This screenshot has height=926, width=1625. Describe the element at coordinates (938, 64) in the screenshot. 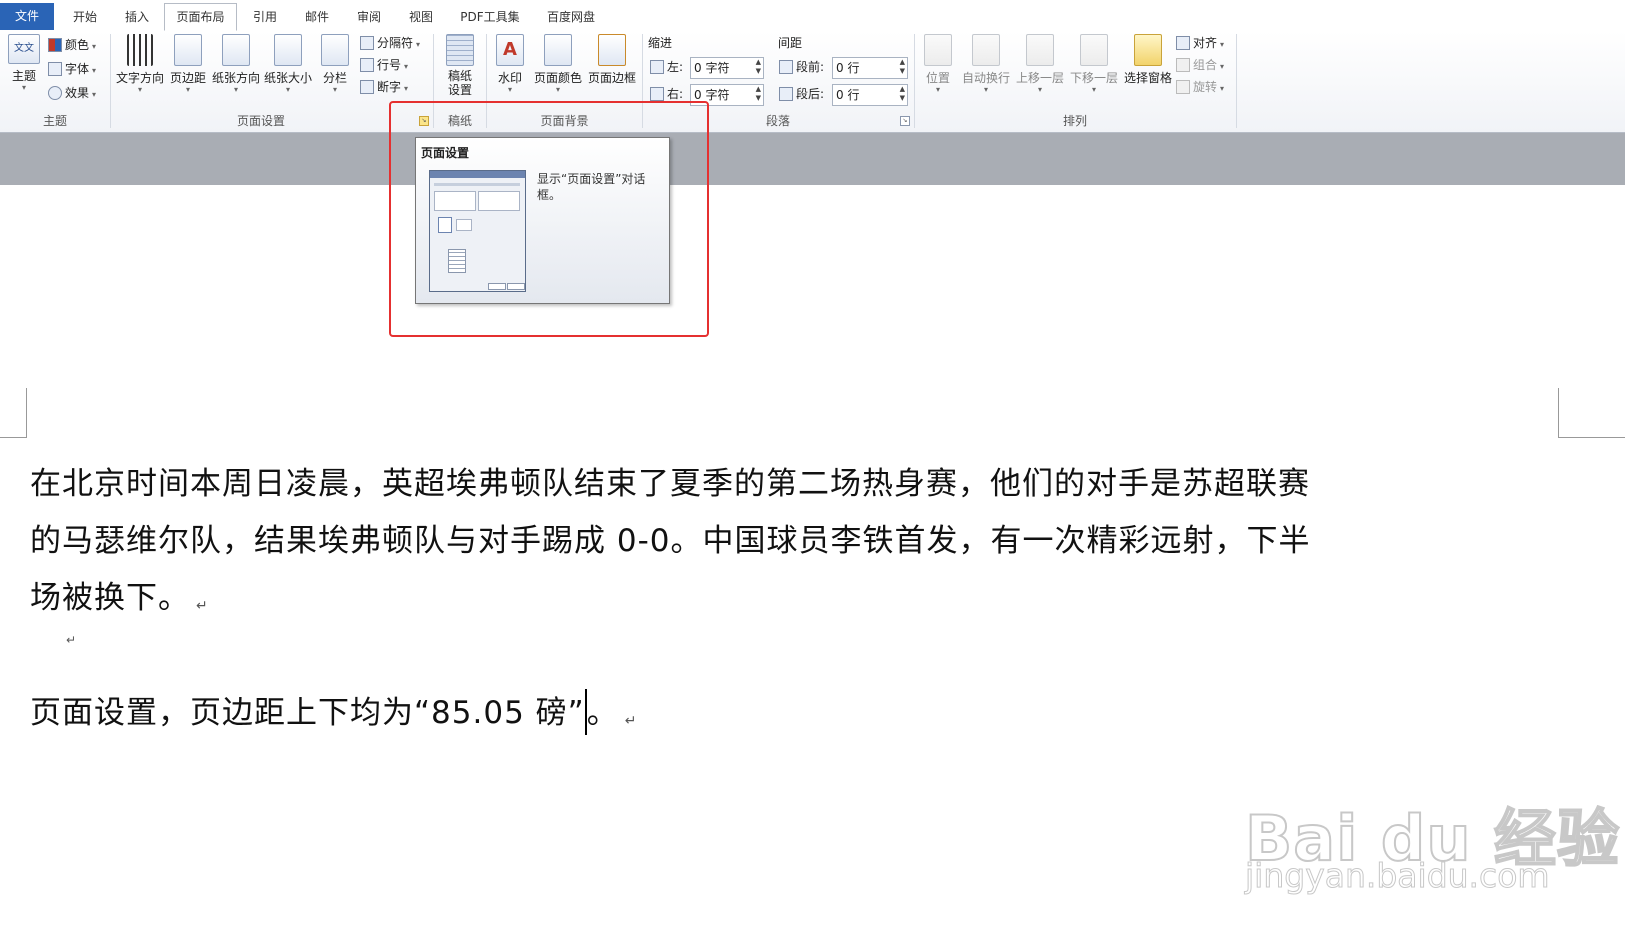

I see `position-button: 位置 ▾` at that location.